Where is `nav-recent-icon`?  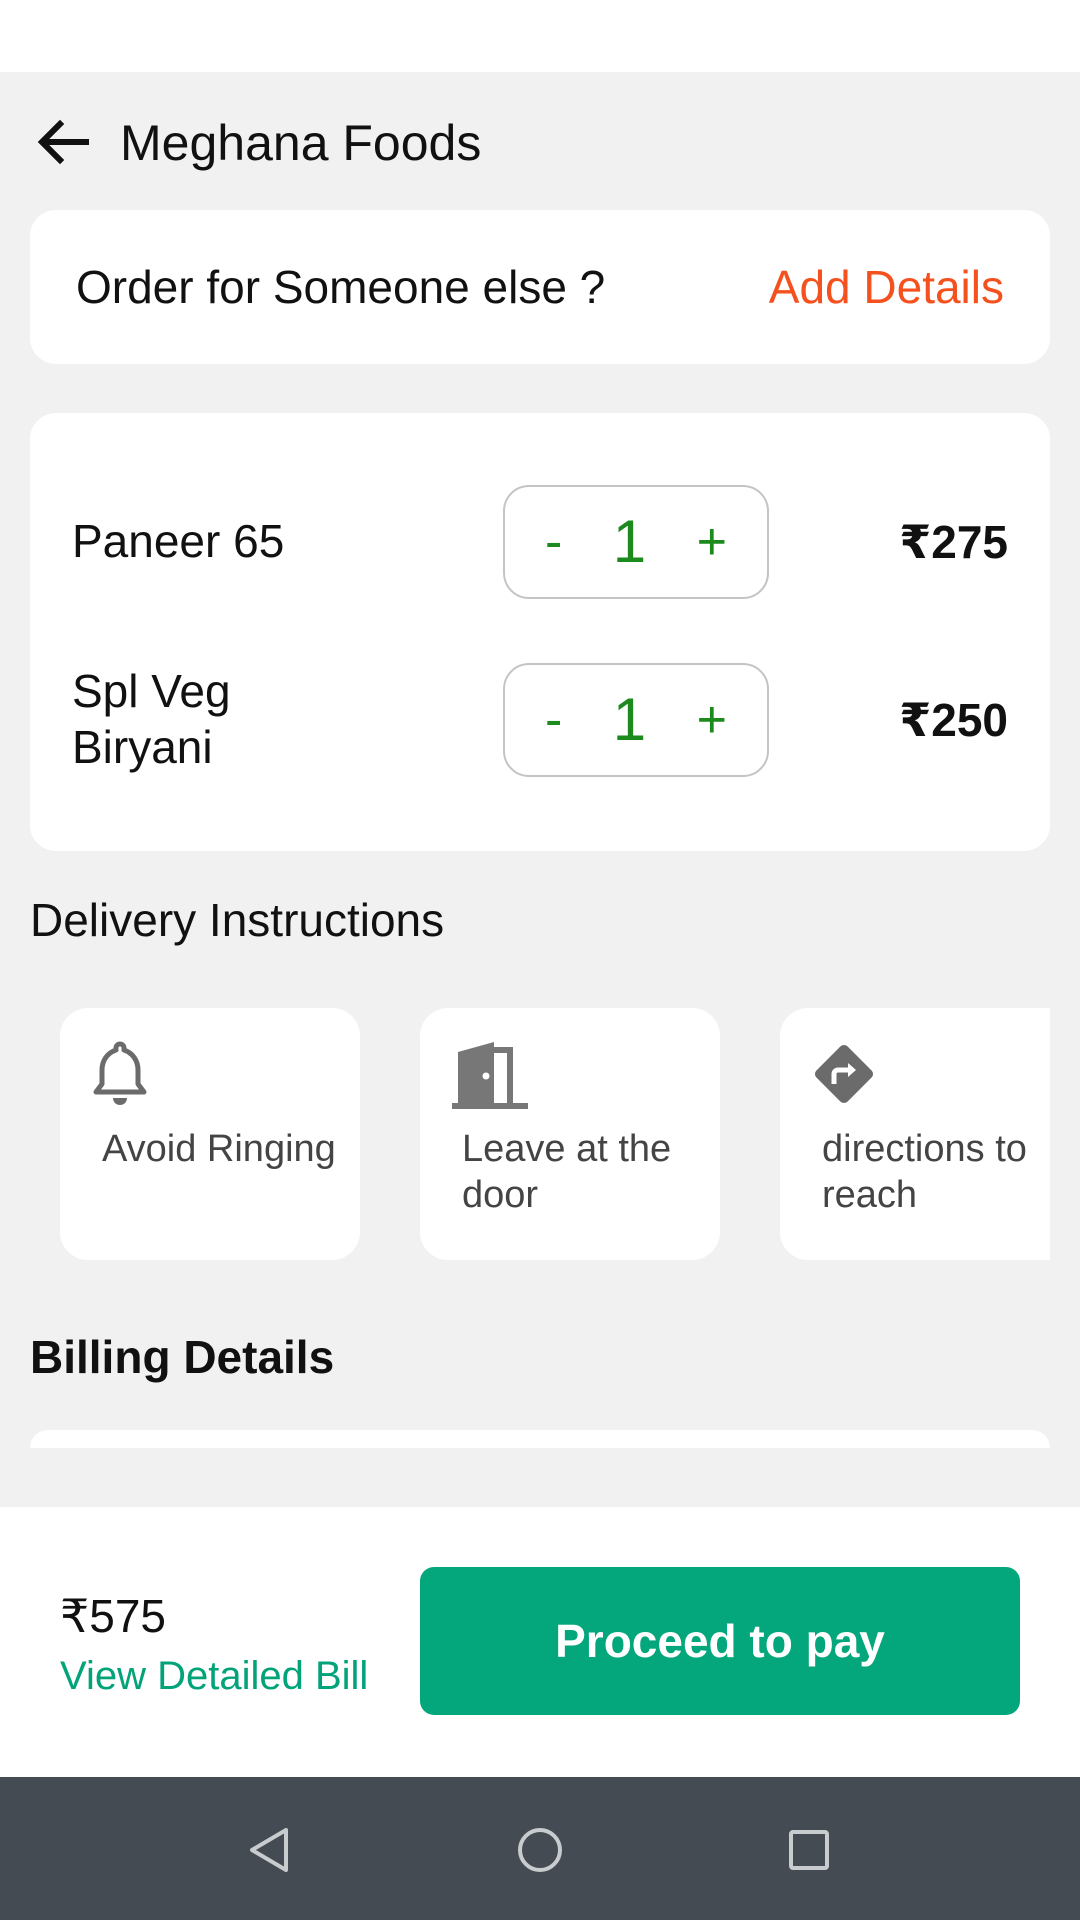
nav-recent-icon is located at coordinates (809, 1850).